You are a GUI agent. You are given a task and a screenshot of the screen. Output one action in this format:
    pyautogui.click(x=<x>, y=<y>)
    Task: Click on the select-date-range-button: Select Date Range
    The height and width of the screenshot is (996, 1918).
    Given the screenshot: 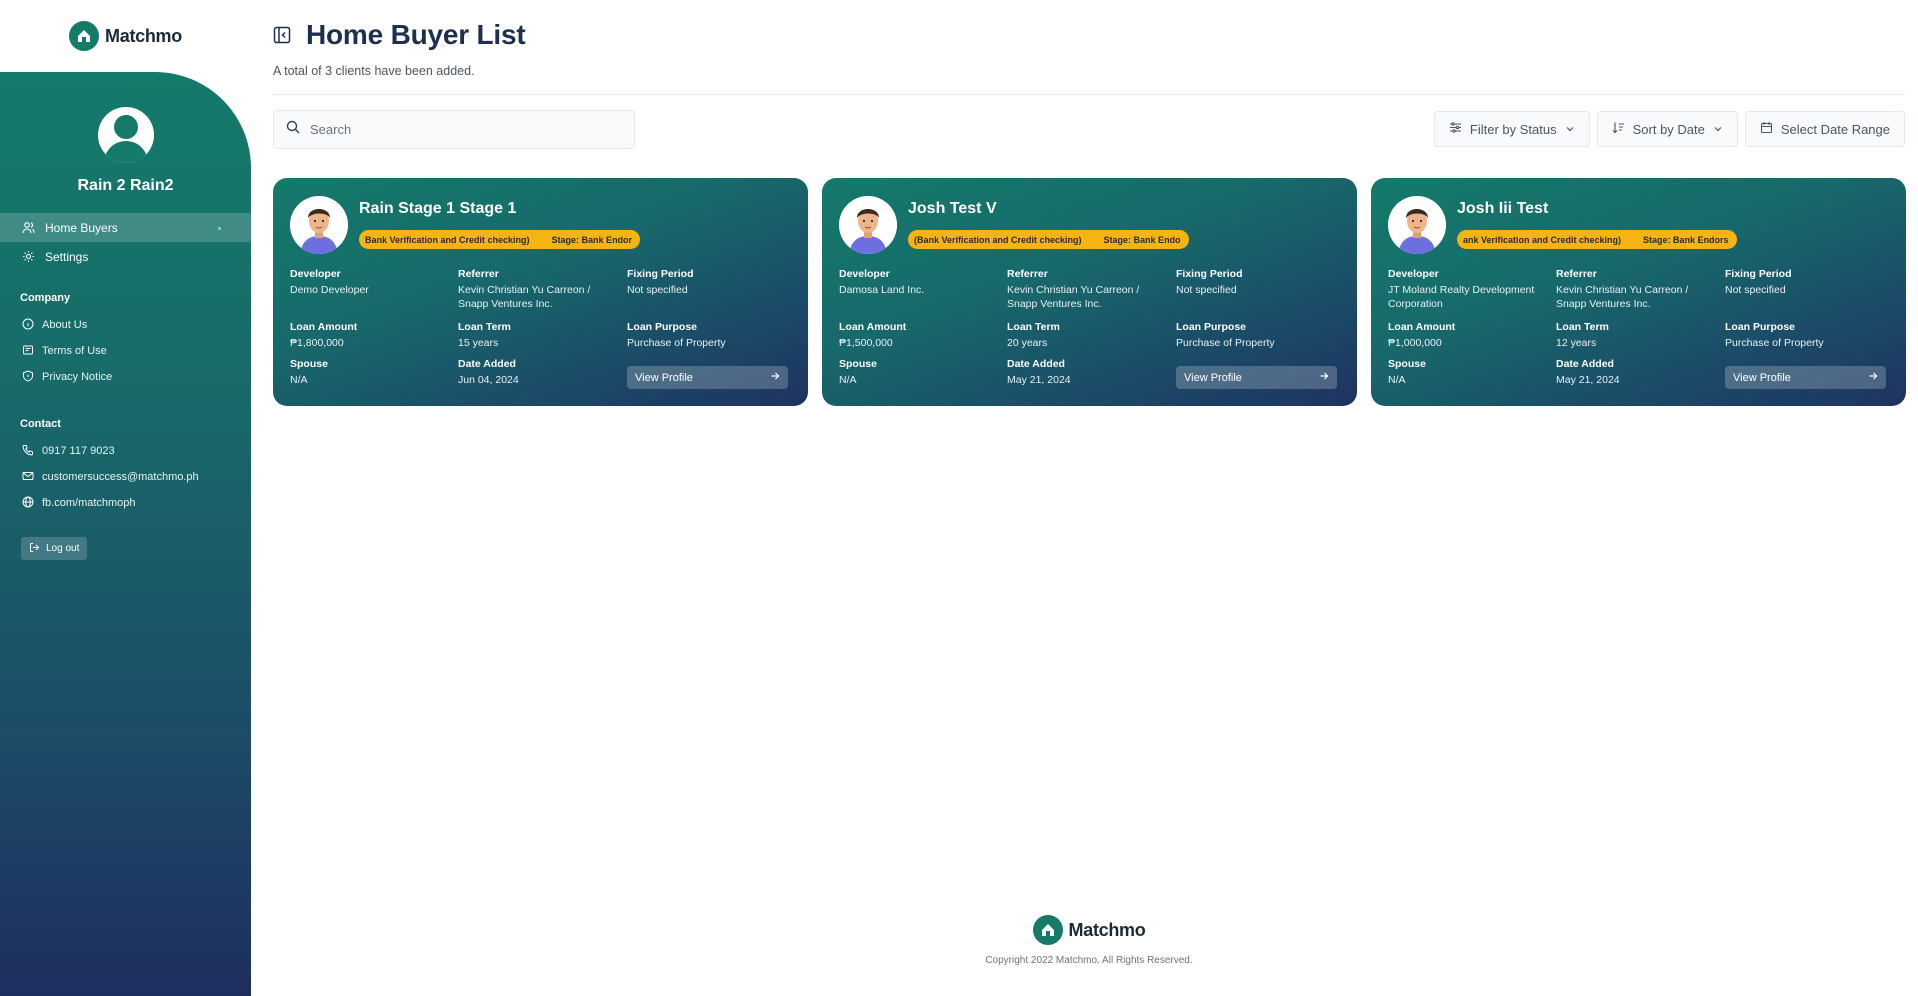 What is the action you would take?
    pyautogui.click(x=1824, y=129)
    